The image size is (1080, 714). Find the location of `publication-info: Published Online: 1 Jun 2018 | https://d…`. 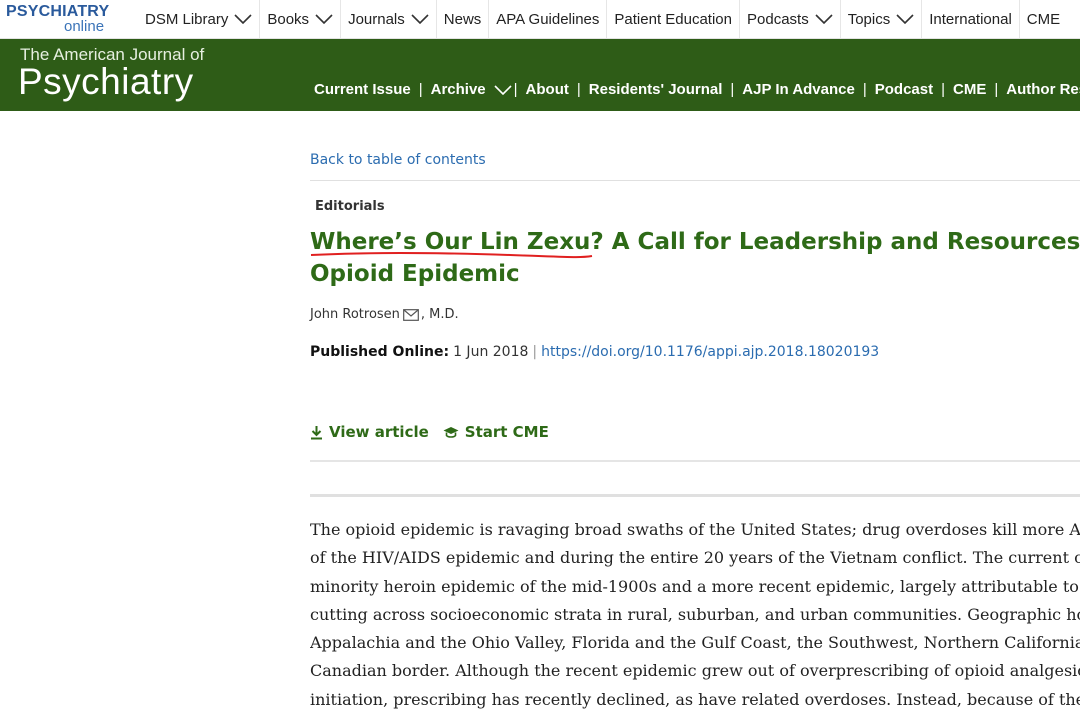

publication-info: Published Online: 1 Jun 2018 | https://d… is located at coordinates (594, 352).